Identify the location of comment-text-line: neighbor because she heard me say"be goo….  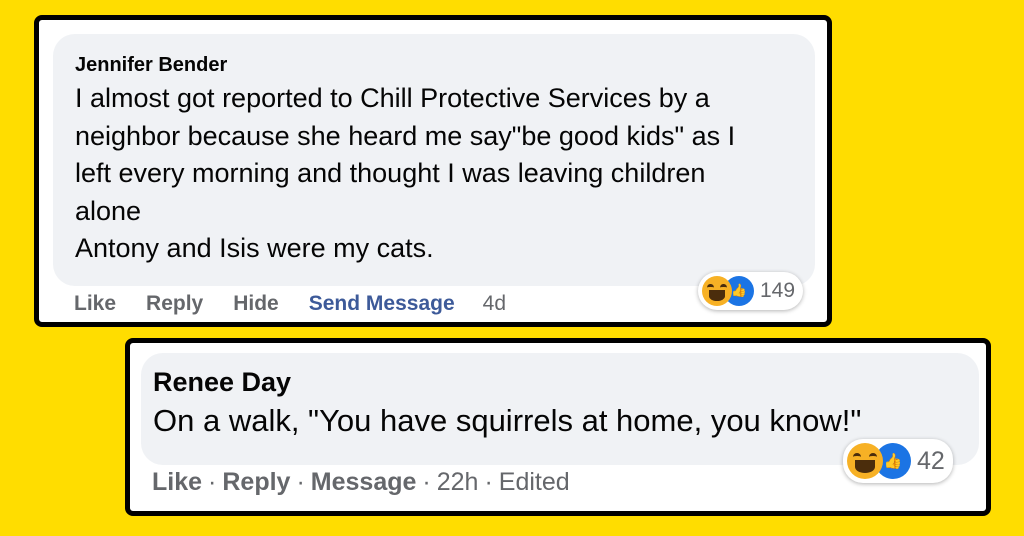
(405, 135).